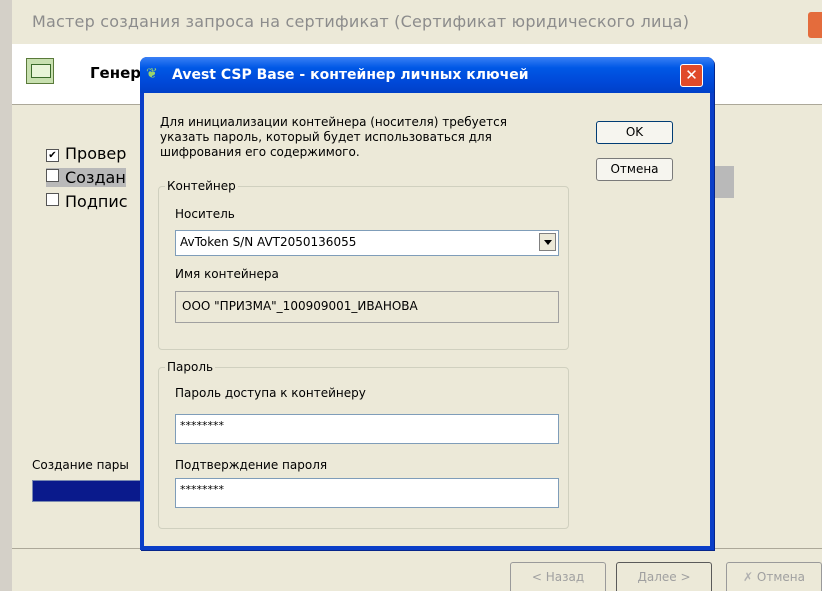  Describe the element at coordinates (367, 307) in the screenshot. I see `container-name-field: ООО "ПРИЗМА"_100909001_ИВАНОВА` at that location.